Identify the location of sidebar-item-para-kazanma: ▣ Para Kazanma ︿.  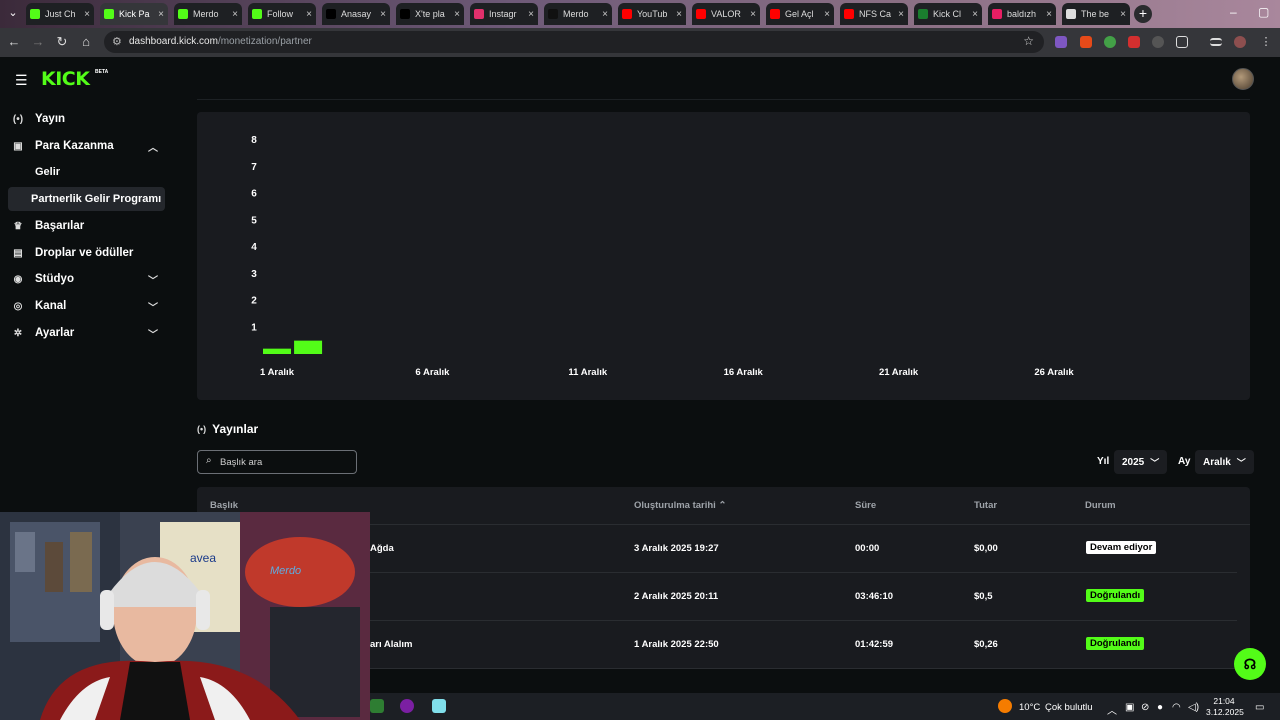
(85, 146).